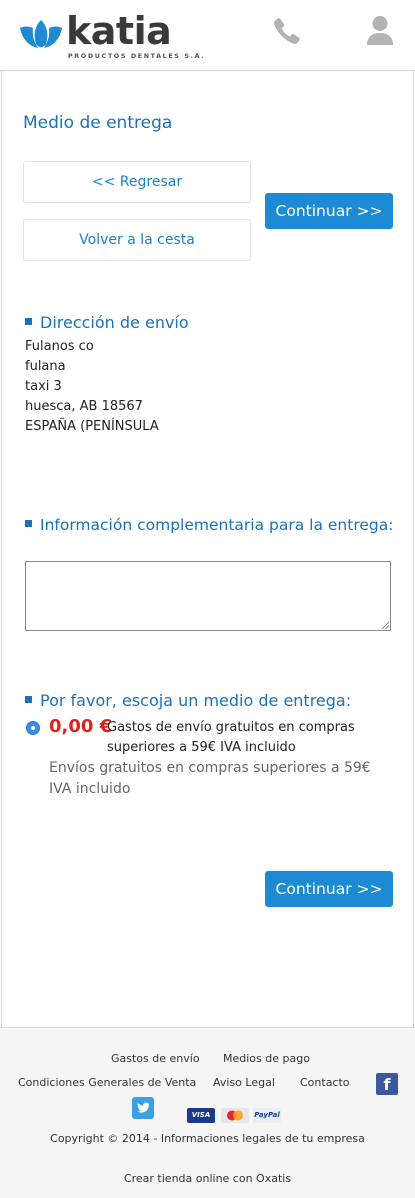 Image resolution: width=415 pixels, height=1198 pixels. Describe the element at coordinates (33, 728) in the screenshot. I see `delivery-option-radio` at that location.